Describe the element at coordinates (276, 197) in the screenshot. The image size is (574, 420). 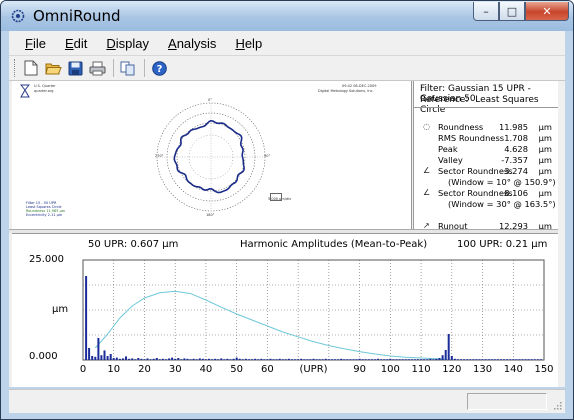
I see `scale-box` at that location.